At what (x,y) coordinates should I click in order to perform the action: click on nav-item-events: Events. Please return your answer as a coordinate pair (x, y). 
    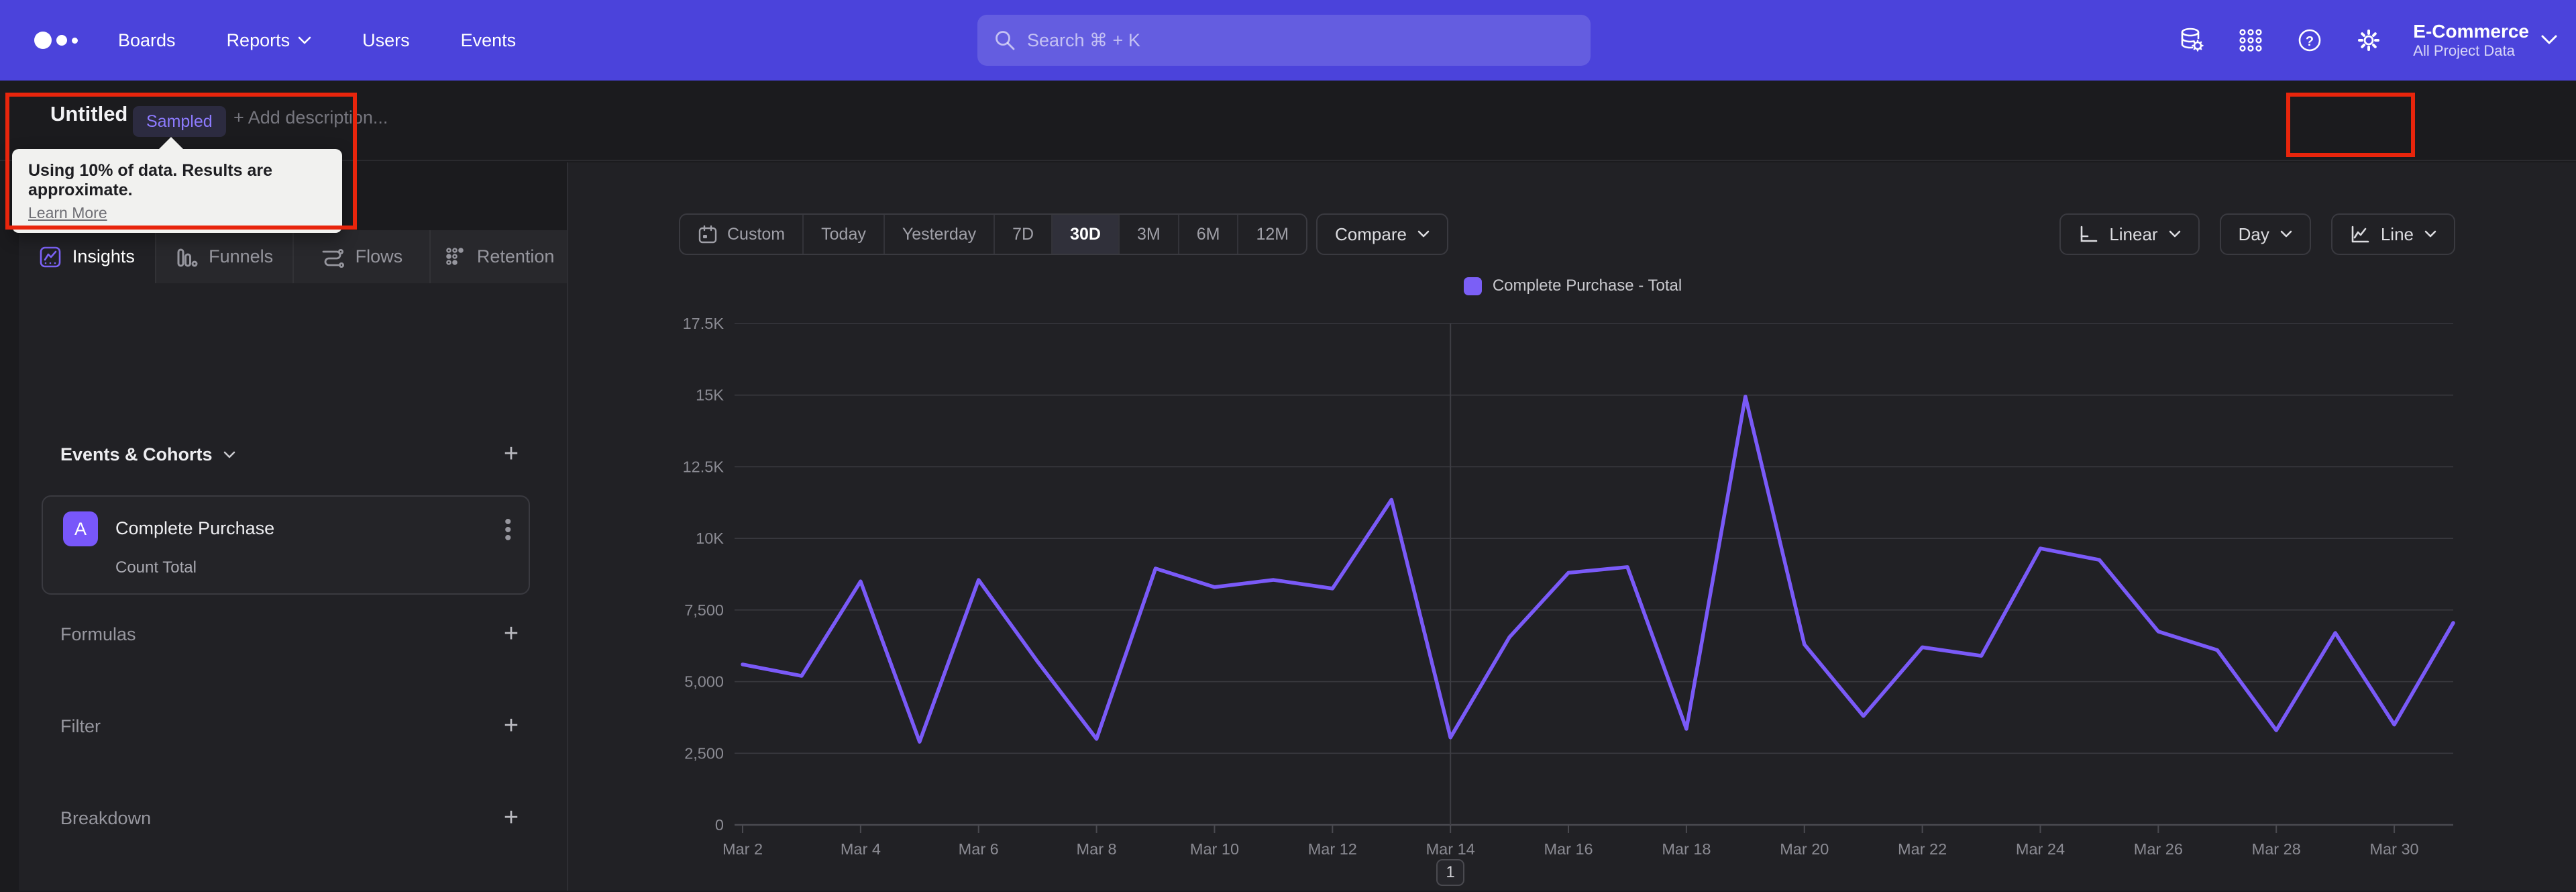
    Looking at the image, I should click on (488, 40).